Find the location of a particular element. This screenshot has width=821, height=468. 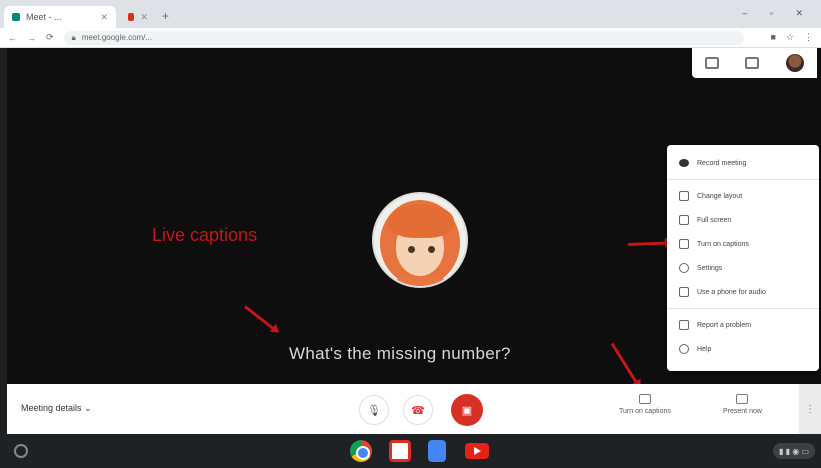

browser-tabstrip: Meet - ... ✕ ✕ + – ▫ ✕ is located at coordinates (410, 14).